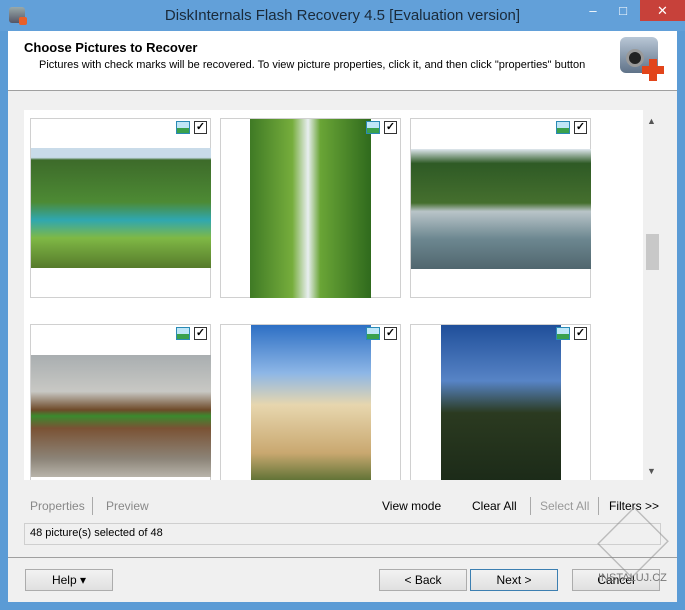  What do you see at coordinates (652, 252) in the screenshot?
I see `scroll-thumb` at bounding box center [652, 252].